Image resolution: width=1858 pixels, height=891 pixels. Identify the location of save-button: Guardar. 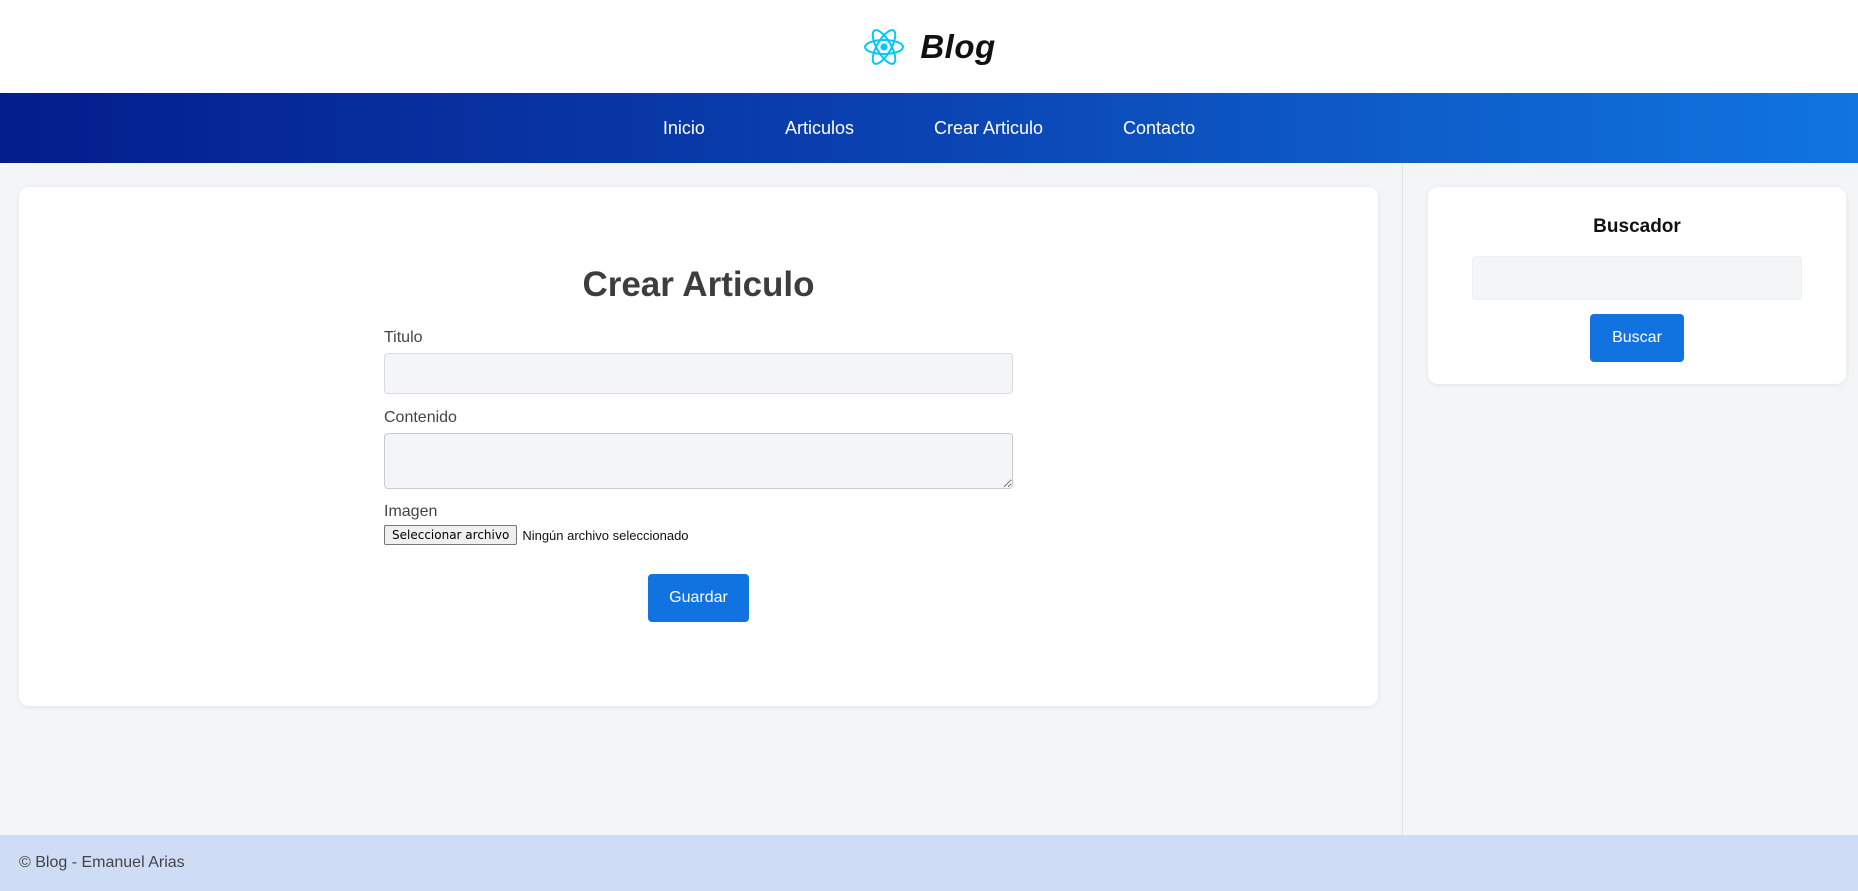
(698, 598).